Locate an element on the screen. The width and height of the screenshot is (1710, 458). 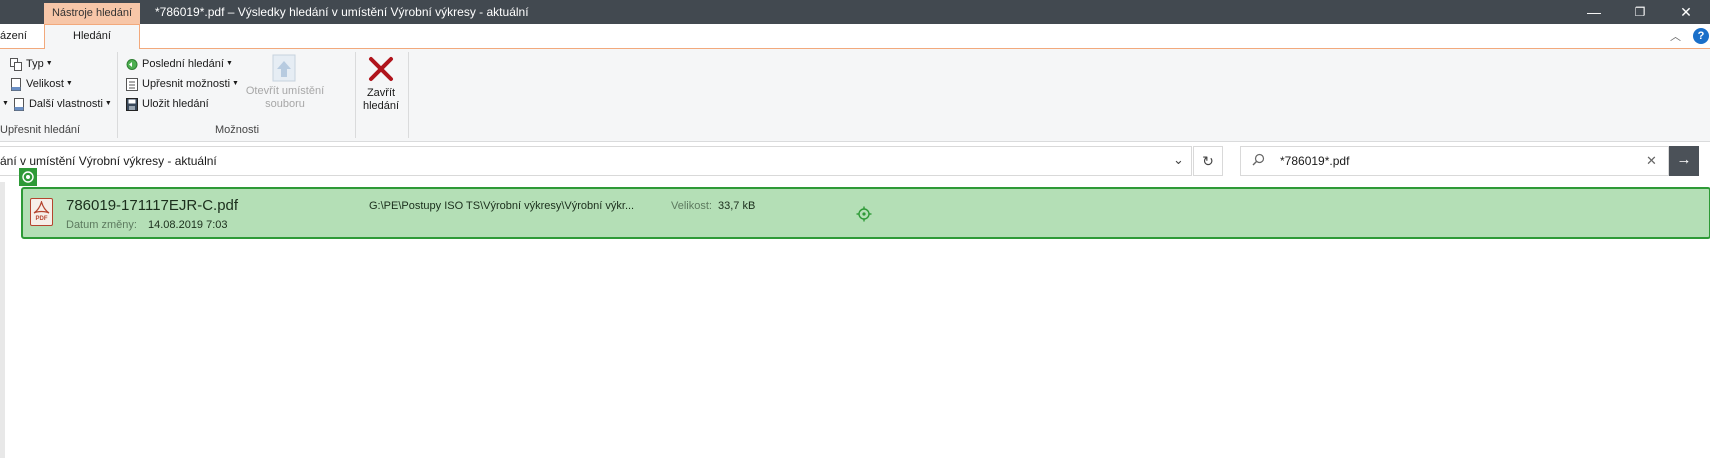
result-filename: 786019-171117EJR-C.pdf is located at coordinates (152, 205).